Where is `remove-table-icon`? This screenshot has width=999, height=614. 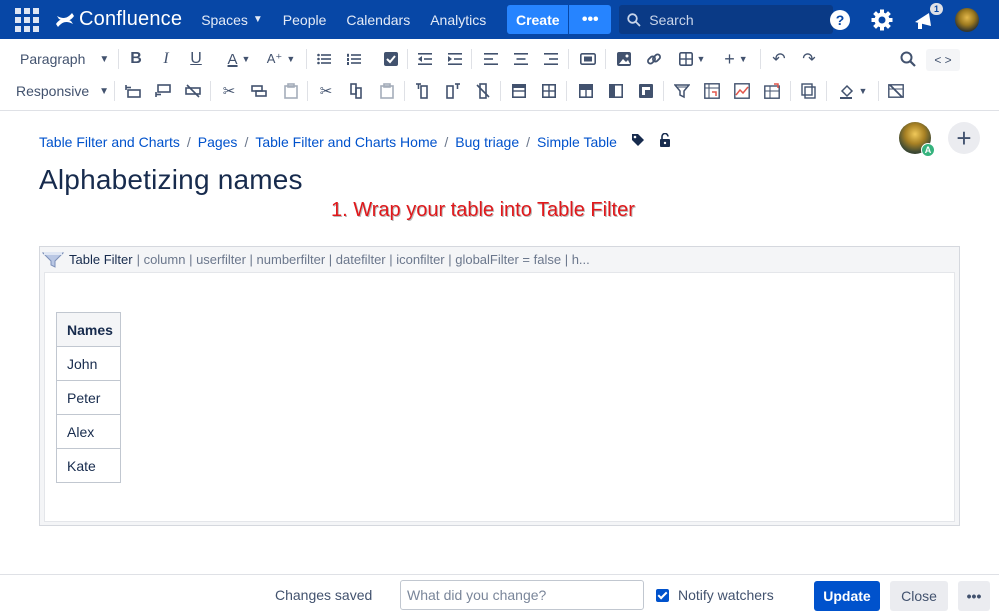
remove-table-icon is located at coordinates (896, 91).